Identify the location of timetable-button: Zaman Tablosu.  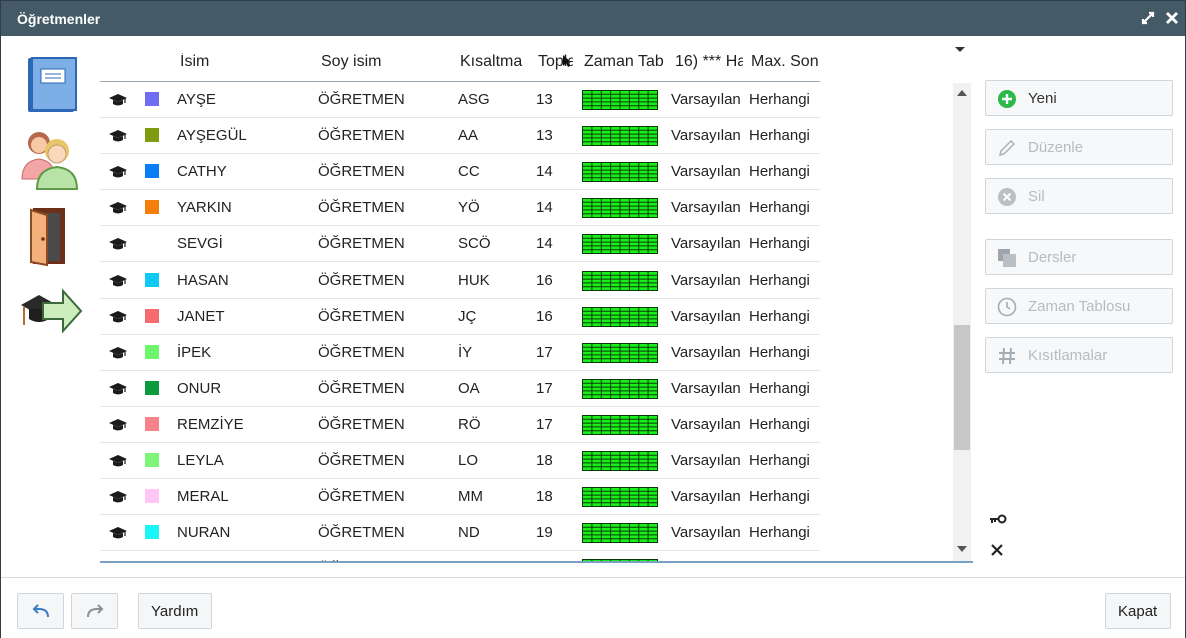
(1079, 306).